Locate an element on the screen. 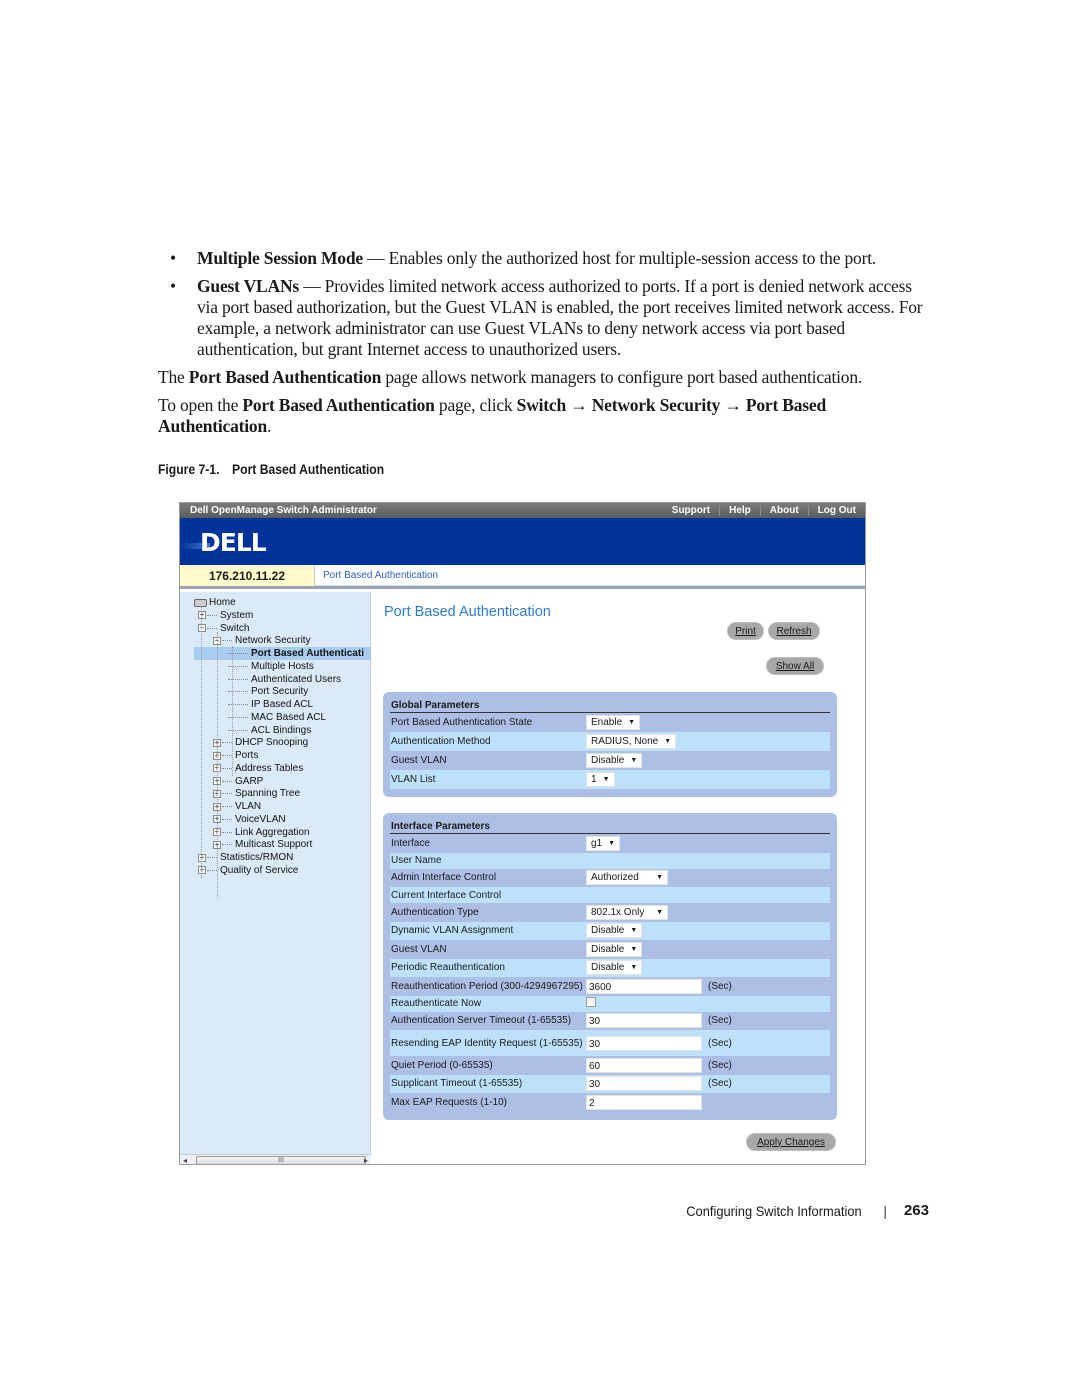  param-value-cell: 60 is located at coordinates (645, 1065).